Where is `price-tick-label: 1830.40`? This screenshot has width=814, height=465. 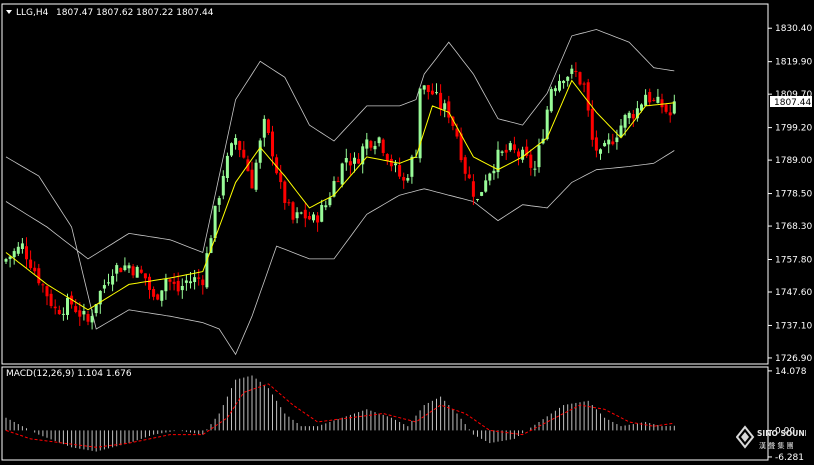
price-tick-label: 1830.40 is located at coordinates (793, 29).